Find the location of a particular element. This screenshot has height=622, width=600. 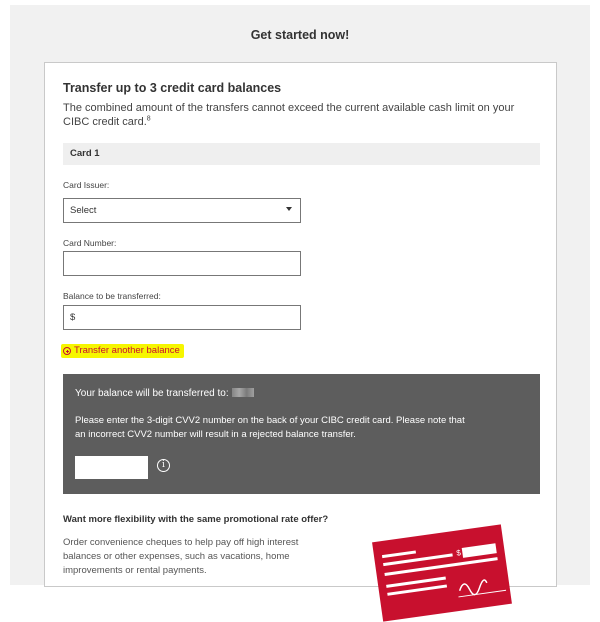

balance-label: Balance to be transferred: is located at coordinates (112, 296).